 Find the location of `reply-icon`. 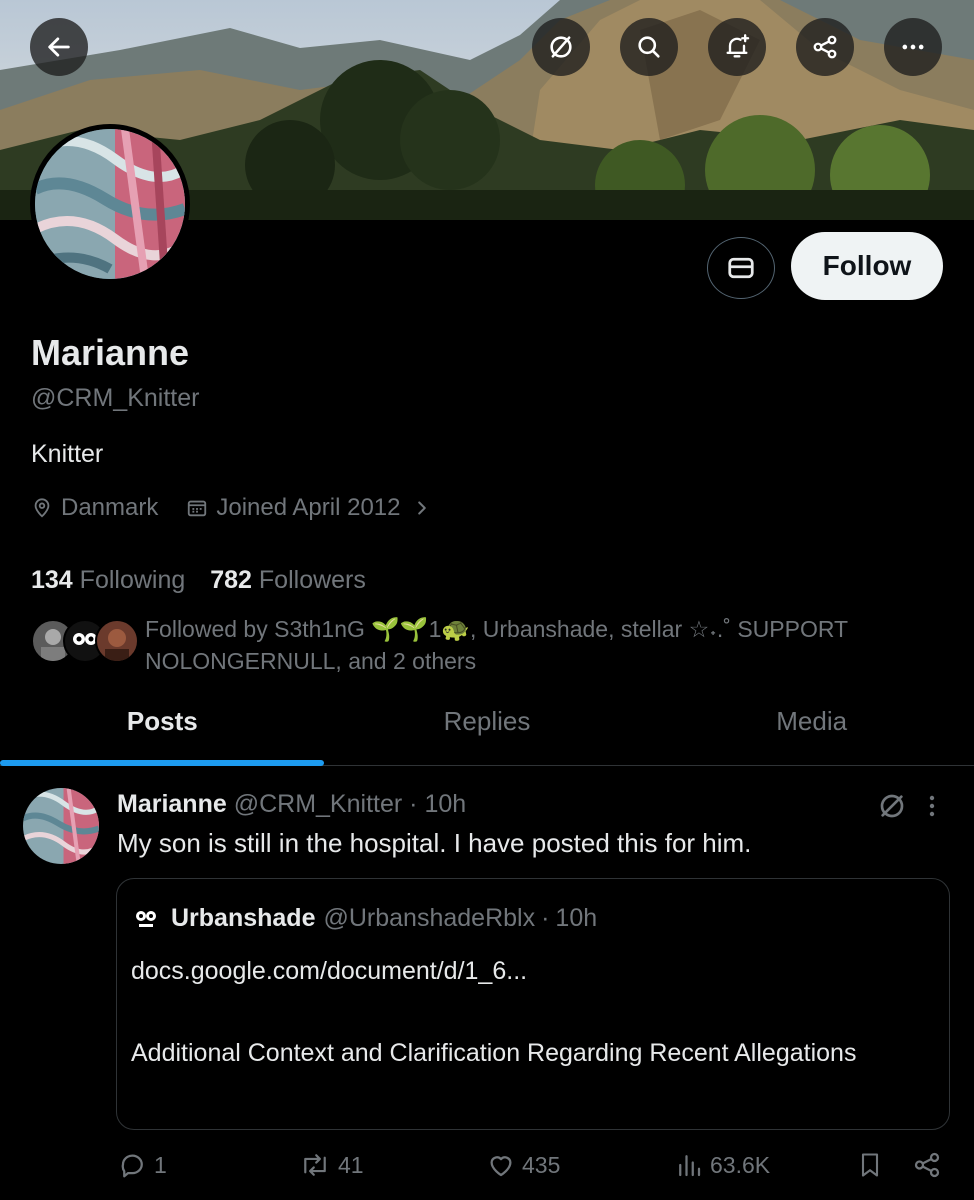

reply-icon is located at coordinates (132, 1166).